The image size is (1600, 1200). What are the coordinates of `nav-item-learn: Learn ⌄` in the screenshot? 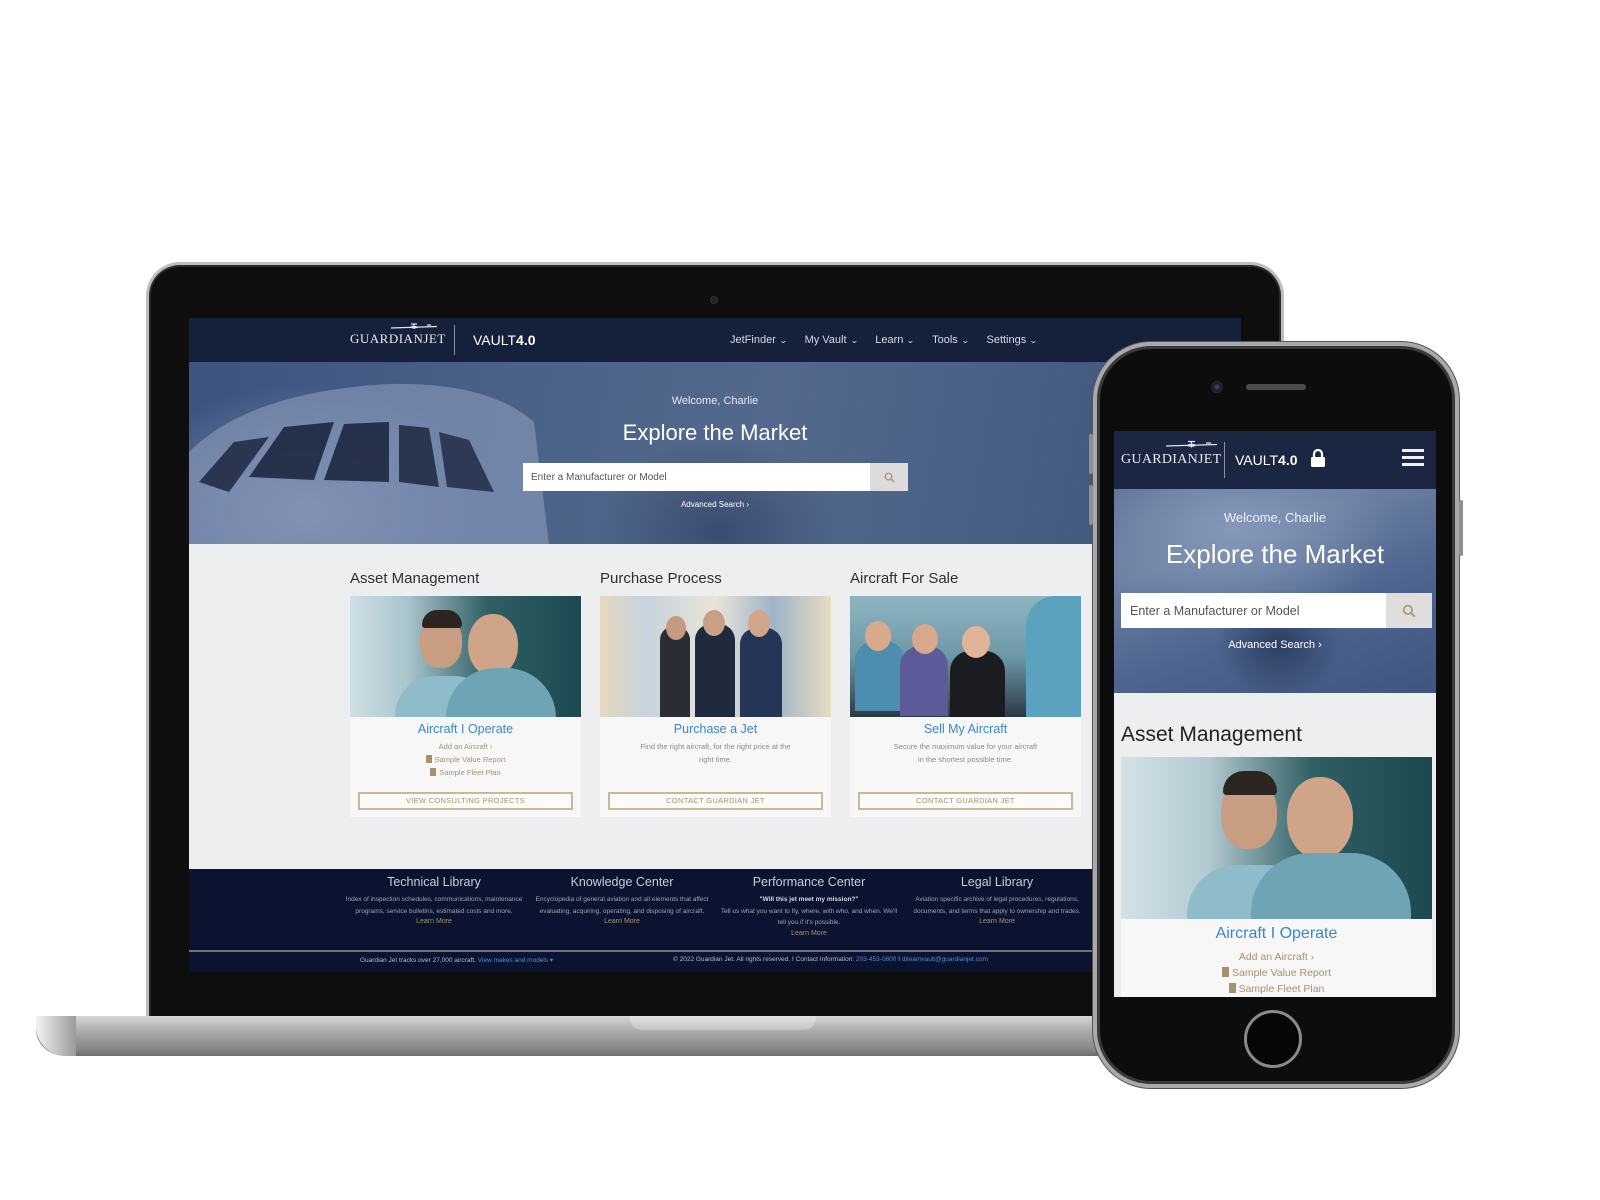 It's located at (895, 340).